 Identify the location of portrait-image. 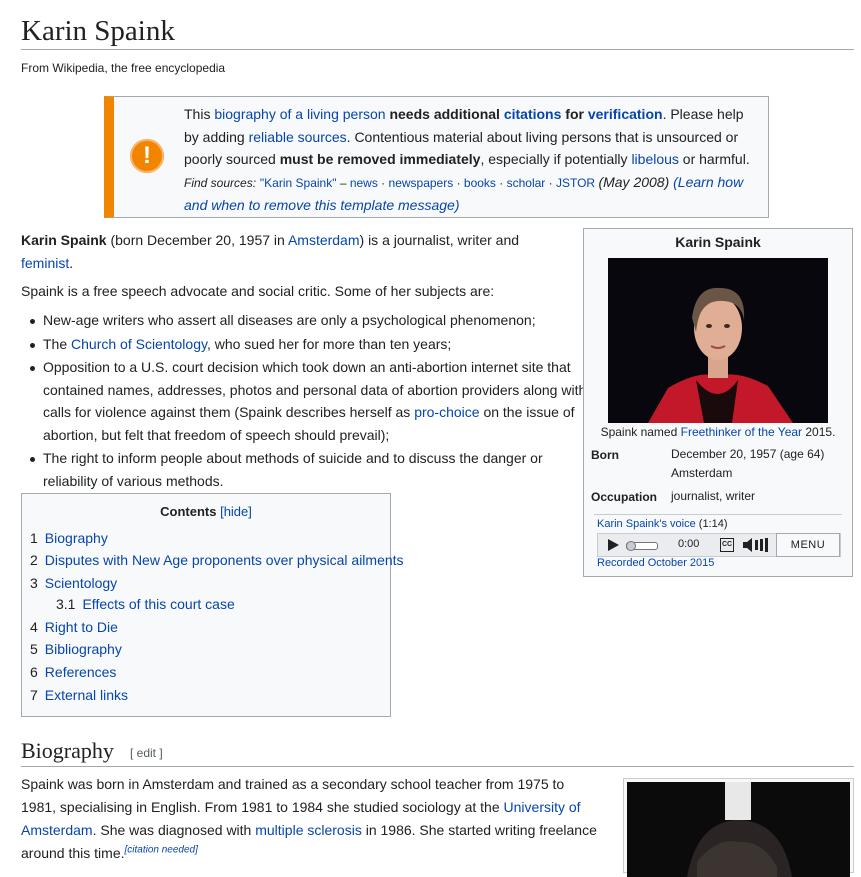
(718, 340).